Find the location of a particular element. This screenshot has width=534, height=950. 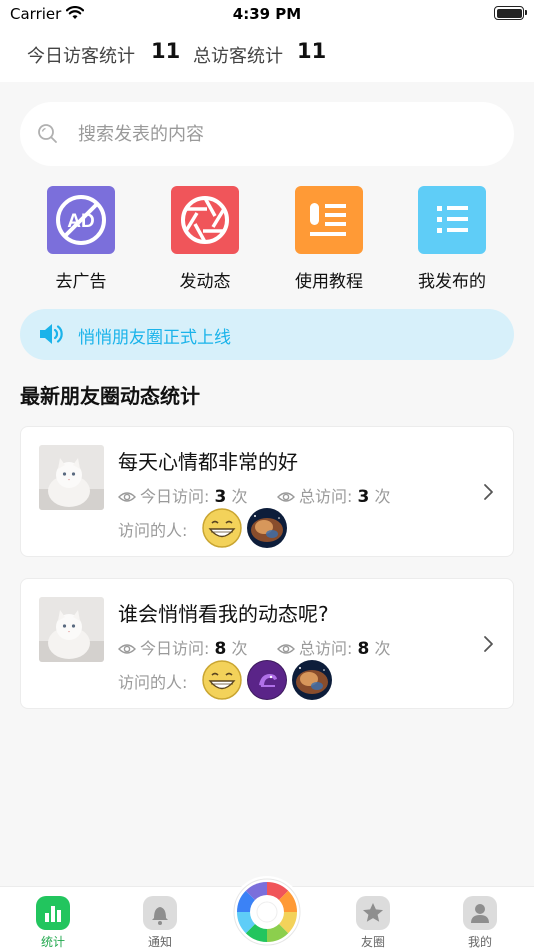

tab-stats: 统计 is located at coordinates (53, 918).